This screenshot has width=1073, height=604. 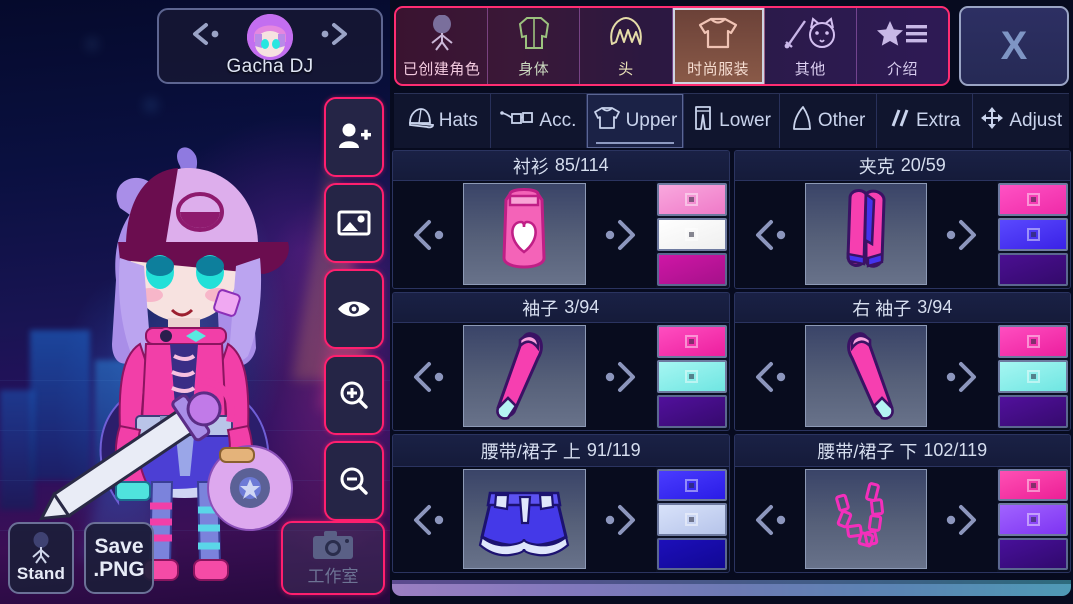 What do you see at coordinates (205, 34) in the screenshot?
I see `prev-character-button` at bounding box center [205, 34].